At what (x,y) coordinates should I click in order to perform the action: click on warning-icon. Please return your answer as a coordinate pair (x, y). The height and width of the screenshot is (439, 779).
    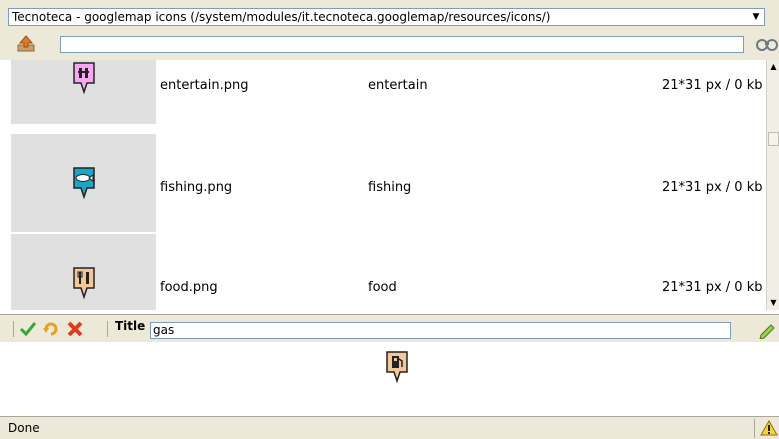
    Looking at the image, I should click on (769, 428).